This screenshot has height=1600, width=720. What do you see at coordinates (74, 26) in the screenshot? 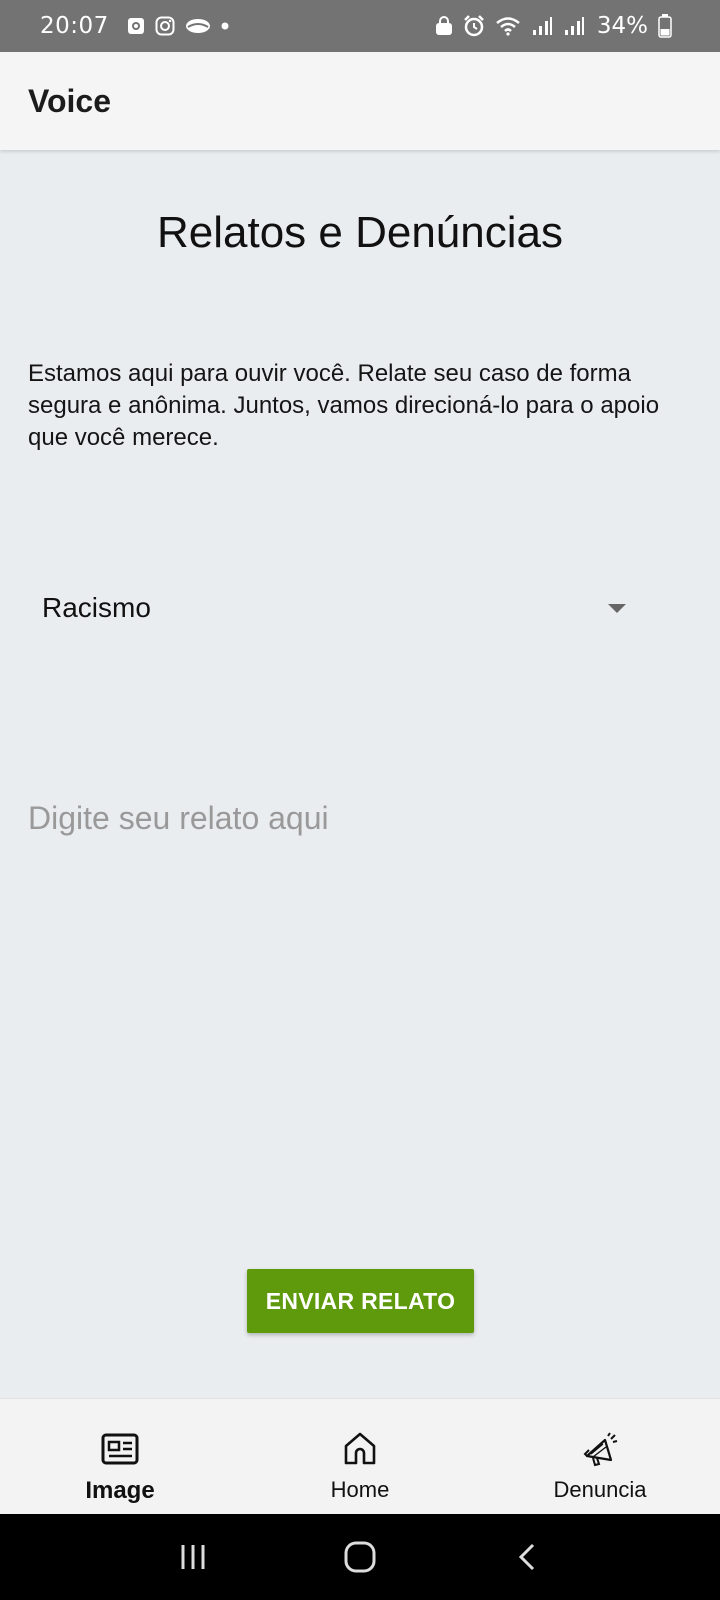
I see `status-time: 20:07` at bounding box center [74, 26].